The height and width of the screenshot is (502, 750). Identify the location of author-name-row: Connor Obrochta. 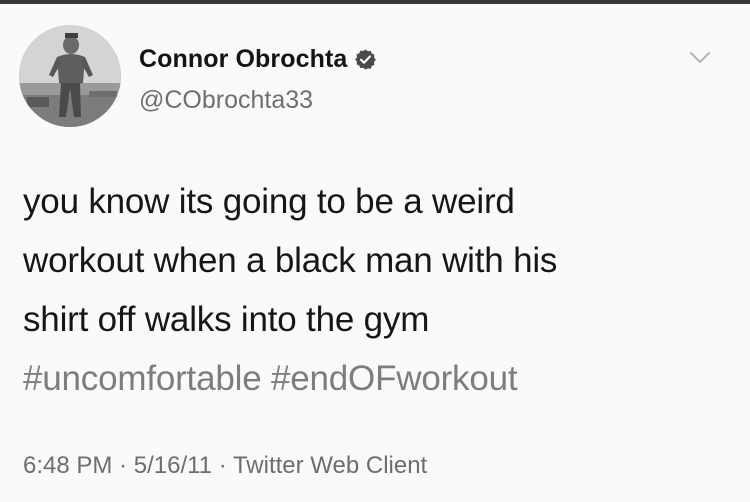
(258, 59).